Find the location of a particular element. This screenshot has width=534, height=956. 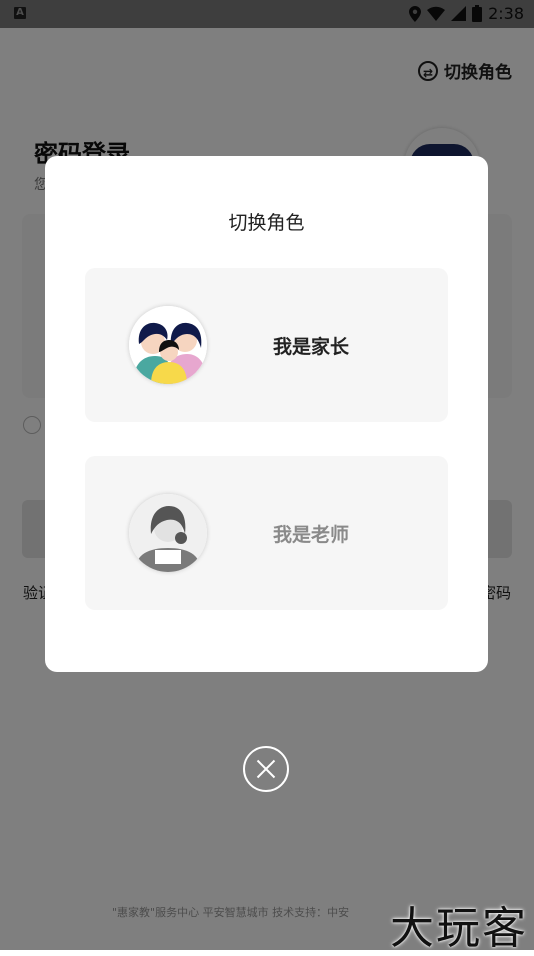

role-card-teacher: 我是老师 is located at coordinates (266, 533).